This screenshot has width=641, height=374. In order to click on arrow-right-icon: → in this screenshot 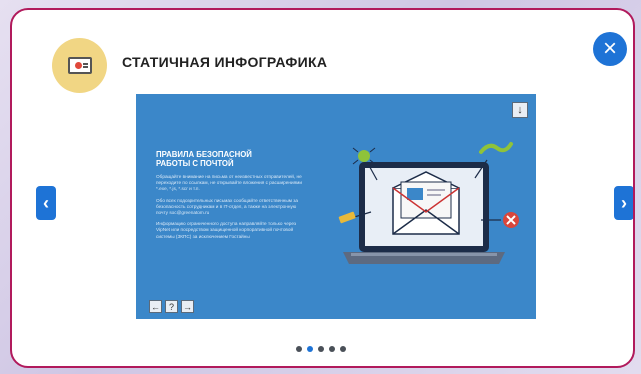, I will do `click(187, 306)`.